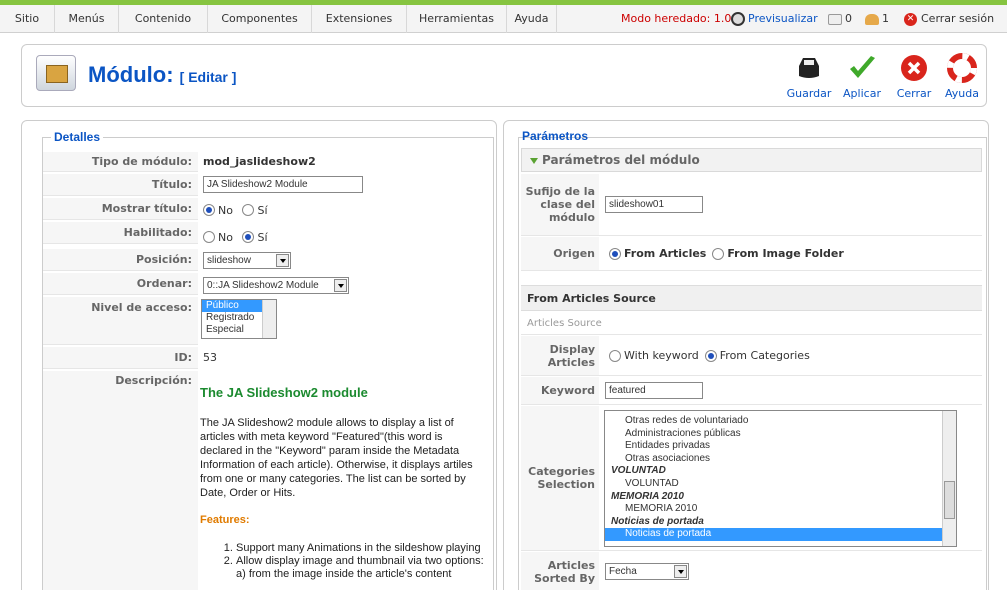 The width and height of the screenshot is (1007, 590). I want to click on order-select: 0::JA Slideshow2 Module, so click(276, 285).